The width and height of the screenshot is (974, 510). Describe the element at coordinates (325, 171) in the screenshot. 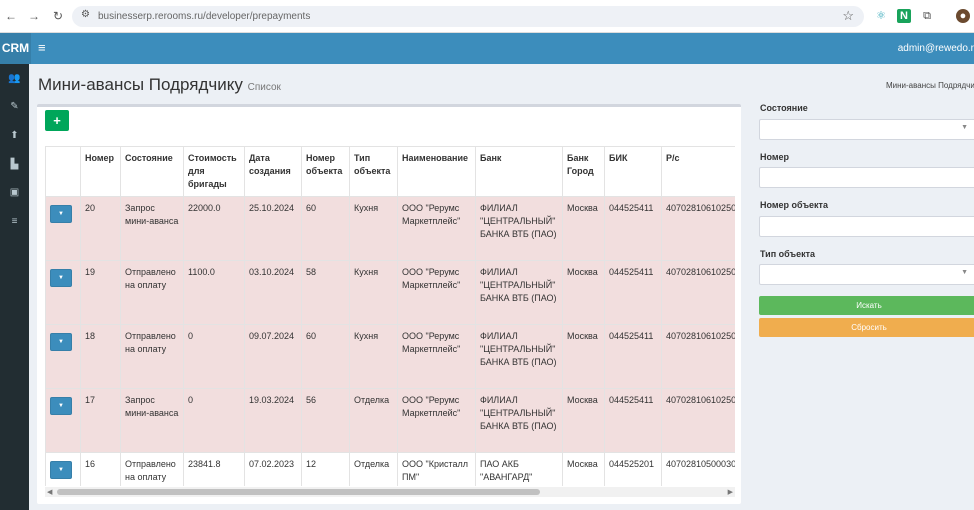

I see `column-header: Номер объекта` at that location.